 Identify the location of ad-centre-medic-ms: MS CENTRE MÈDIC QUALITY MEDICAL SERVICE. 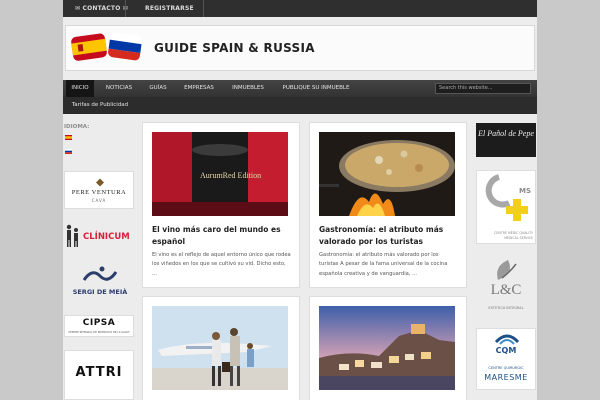
(506, 207).